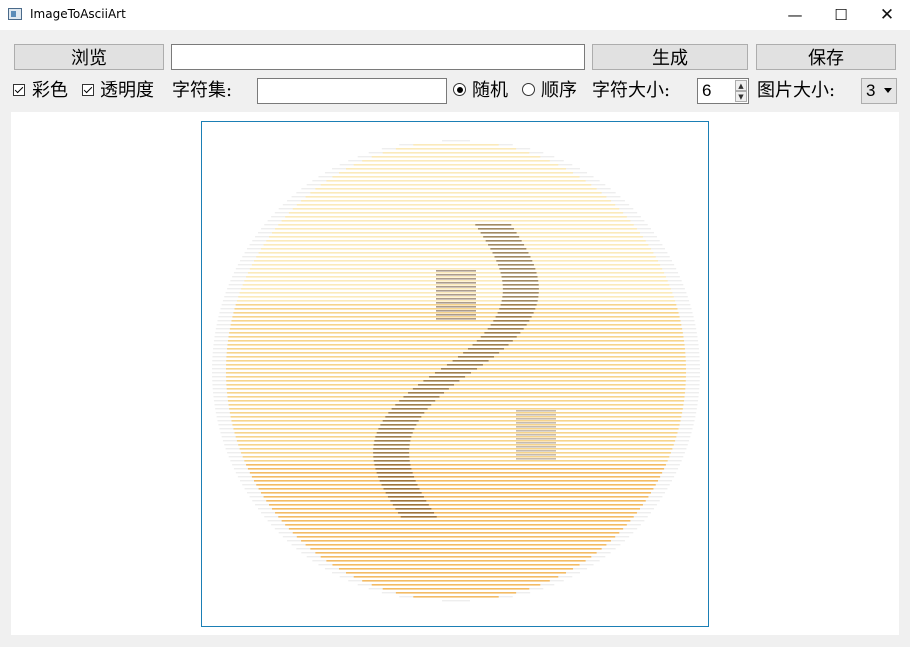 The image size is (910, 647). I want to click on color-label: 彩色, so click(50, 90).